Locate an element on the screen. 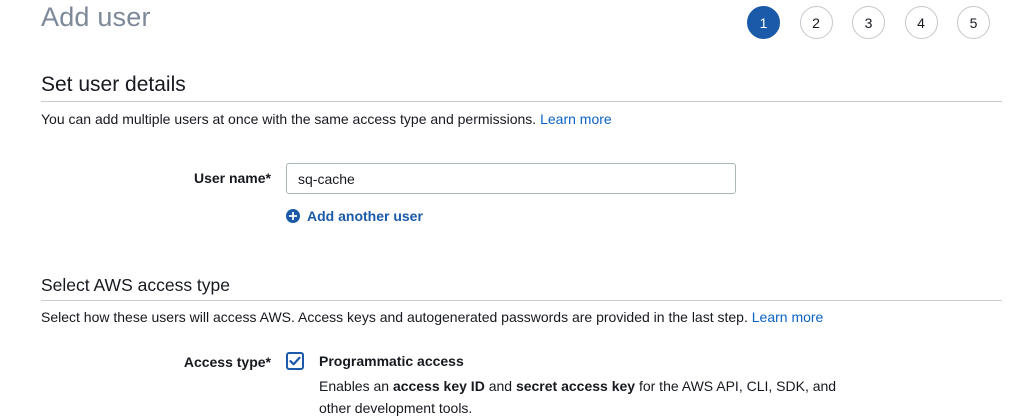 The image size is (1019, 419). page-title: Add user is located at coordinates (96, 17).